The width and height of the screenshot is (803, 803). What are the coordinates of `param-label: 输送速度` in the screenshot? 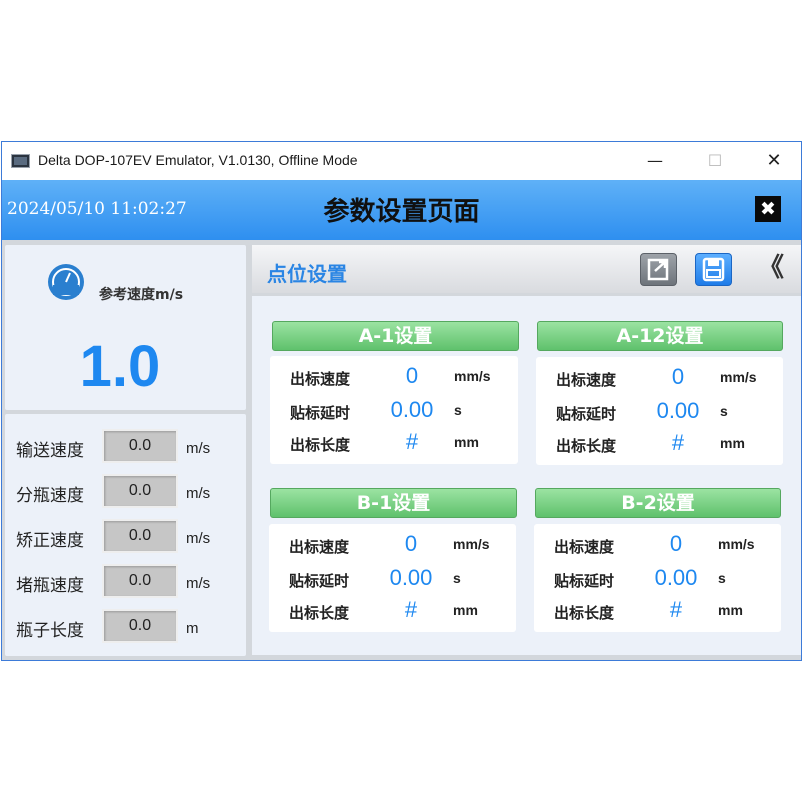 It's located at (50, 451).